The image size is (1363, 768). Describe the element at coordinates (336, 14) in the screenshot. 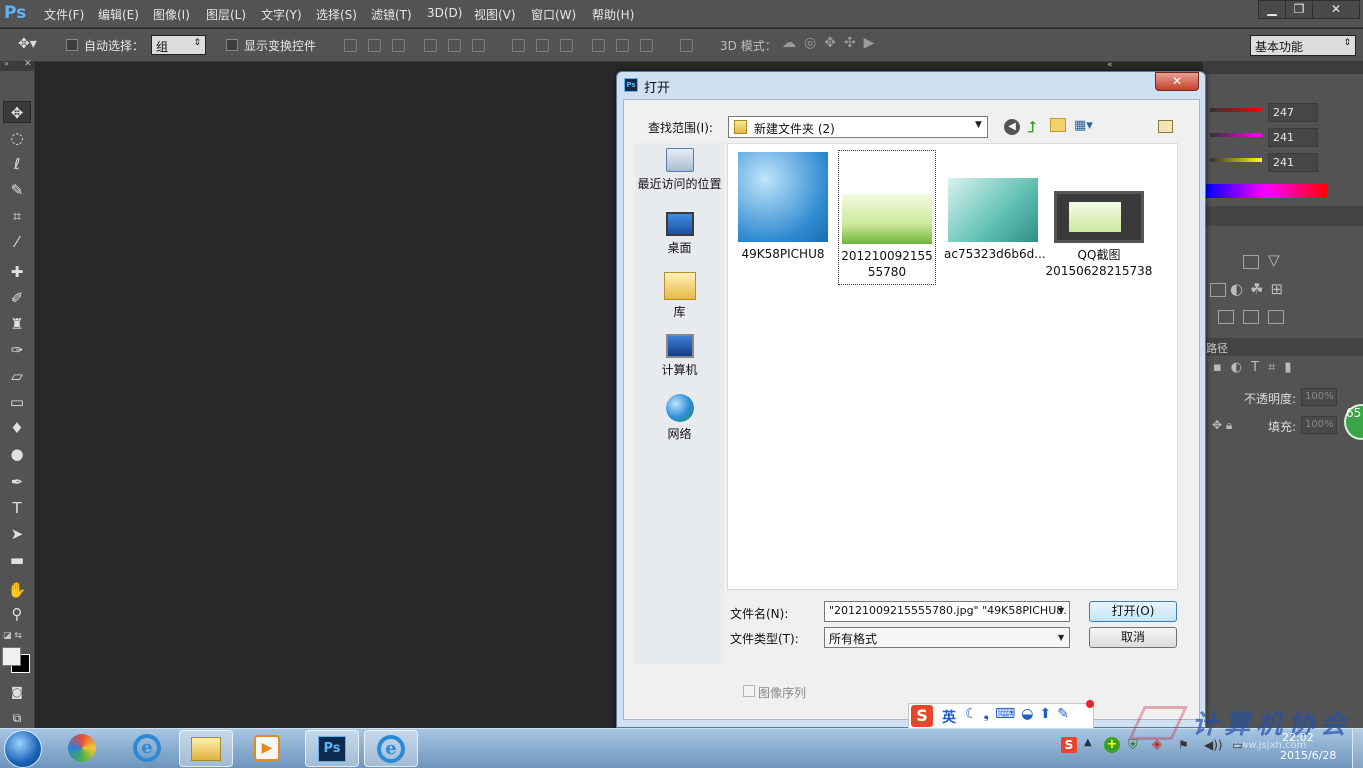

I see `menu-select: 选择(S)` at that location.